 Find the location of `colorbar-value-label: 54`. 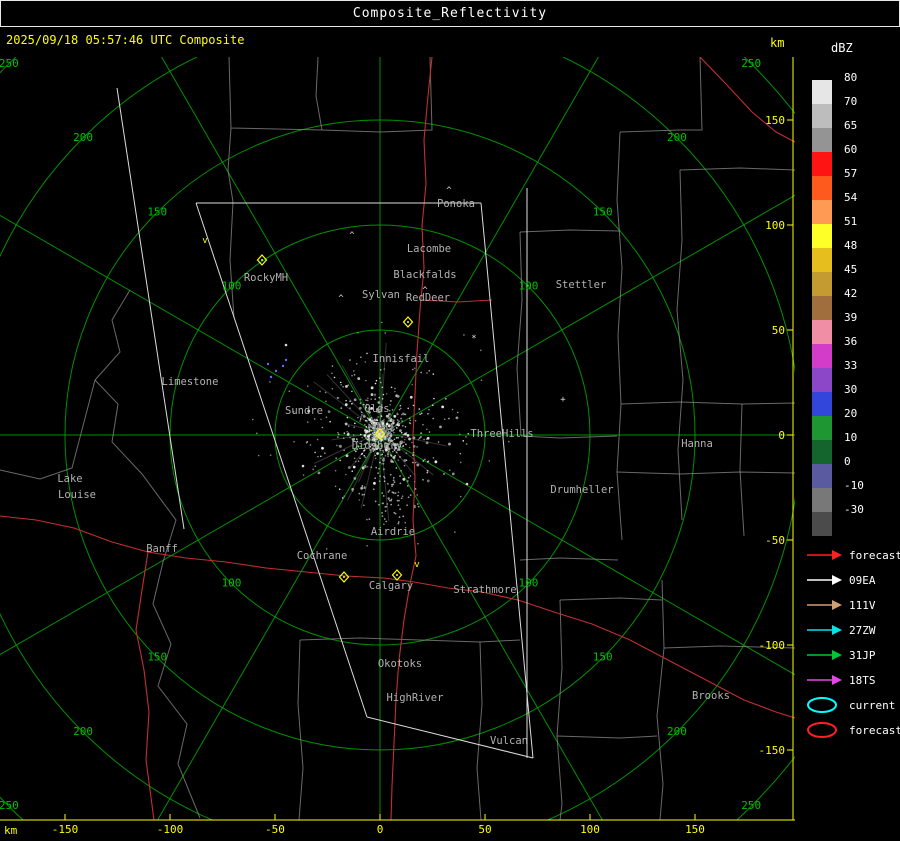

colorbar-value-label: 54 is located at coordinates (851, 197).